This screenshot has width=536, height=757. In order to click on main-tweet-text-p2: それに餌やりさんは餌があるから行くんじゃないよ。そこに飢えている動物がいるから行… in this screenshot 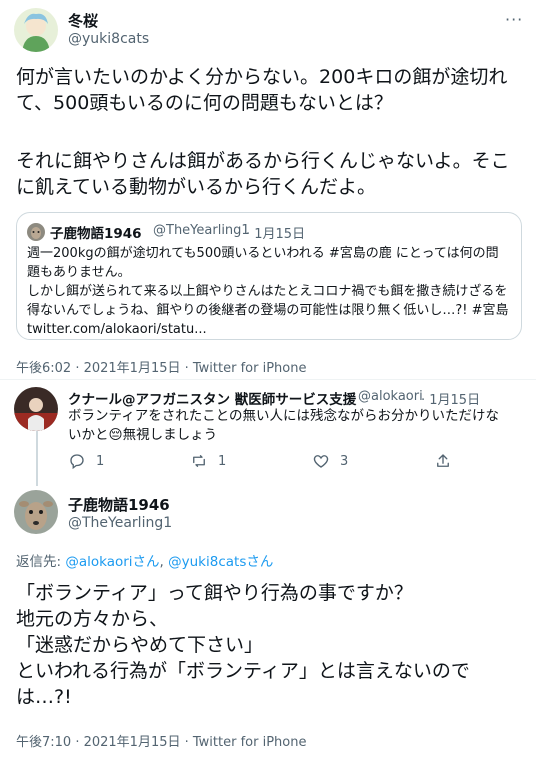, I will do `click(263, 174)`.